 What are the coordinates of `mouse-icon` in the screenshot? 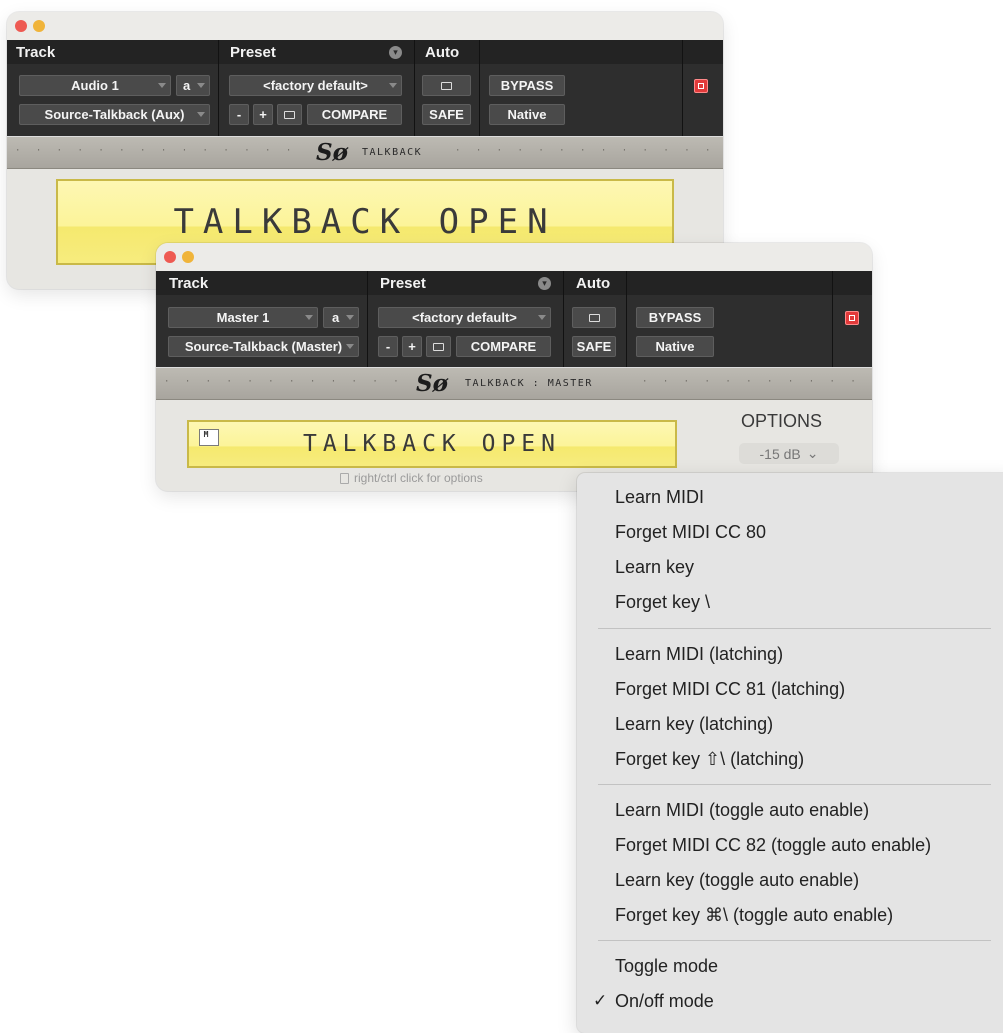 It's located at (344, 478).